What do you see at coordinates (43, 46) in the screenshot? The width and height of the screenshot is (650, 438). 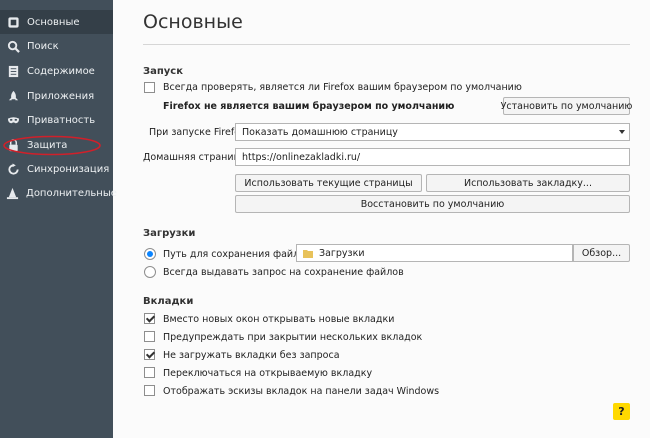 I see `sidebar-item-label: Поиск` at bounding box center [43, 46].